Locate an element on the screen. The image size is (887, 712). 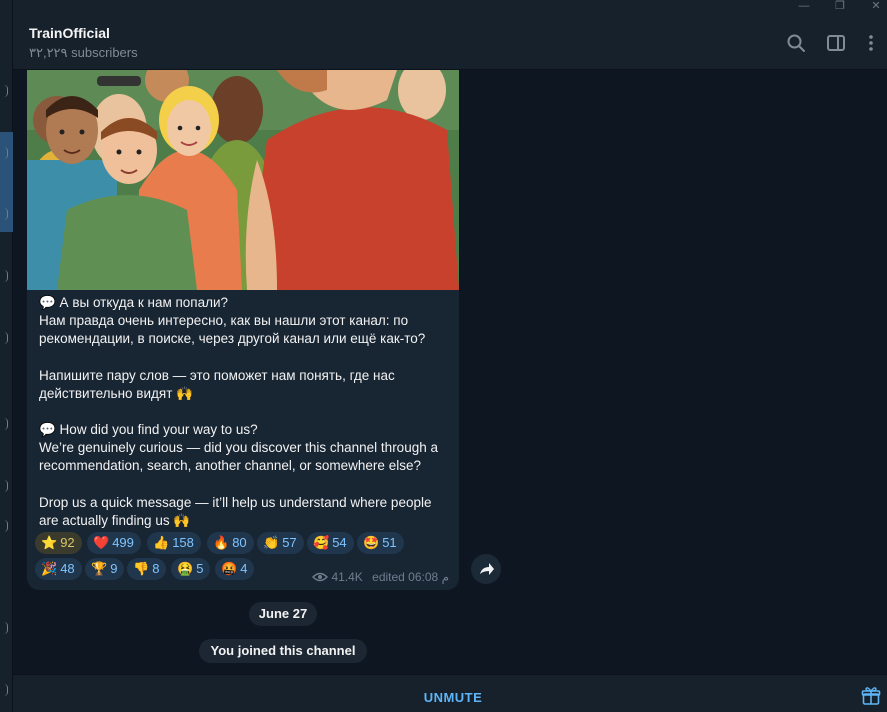
reaction-heart: ❤️ 499 is located at coordinates (114, 543).